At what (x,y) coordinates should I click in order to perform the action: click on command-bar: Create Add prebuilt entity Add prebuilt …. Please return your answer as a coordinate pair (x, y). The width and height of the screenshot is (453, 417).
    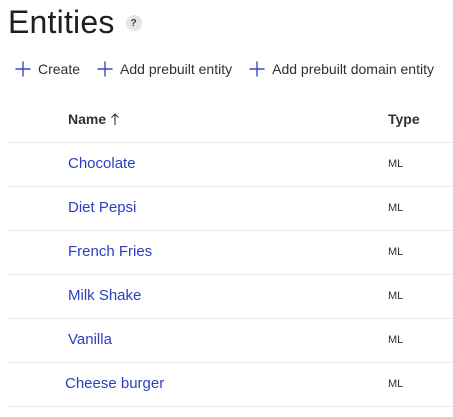
    Looking at the image, I should click on (224, 69).